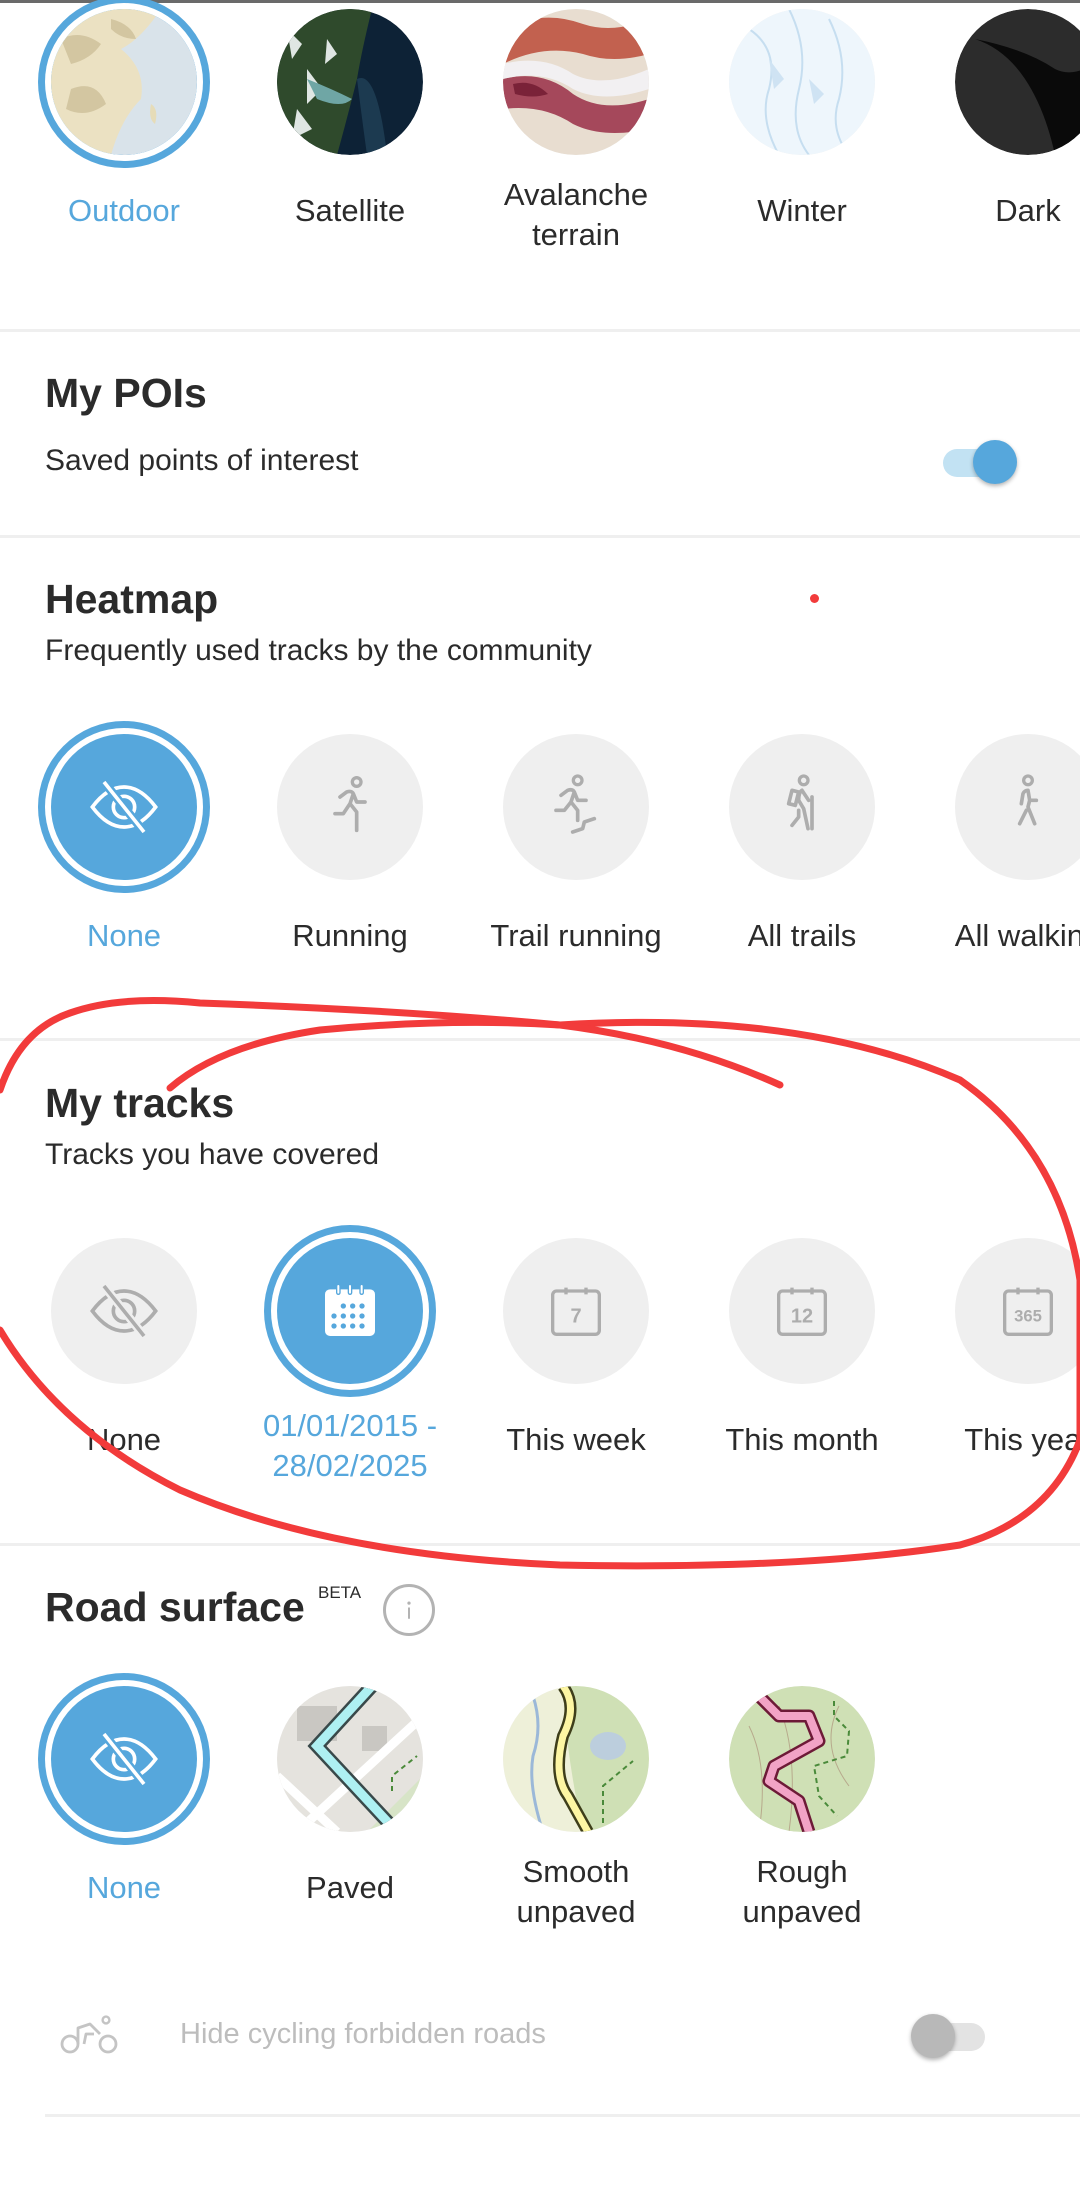  What do you see at coordinates (340, 1592) in the screenshot?
I see `beta-badge: BETA` at bounding box center [340, 1592].